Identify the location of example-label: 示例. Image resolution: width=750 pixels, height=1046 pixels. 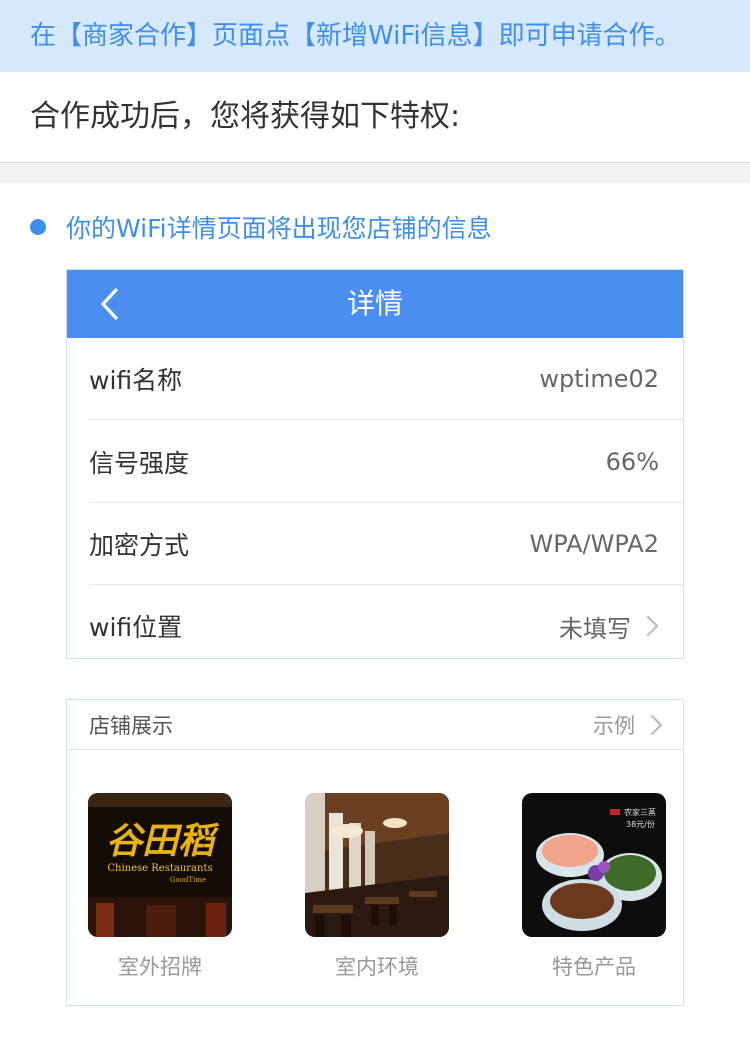
(614, 725).